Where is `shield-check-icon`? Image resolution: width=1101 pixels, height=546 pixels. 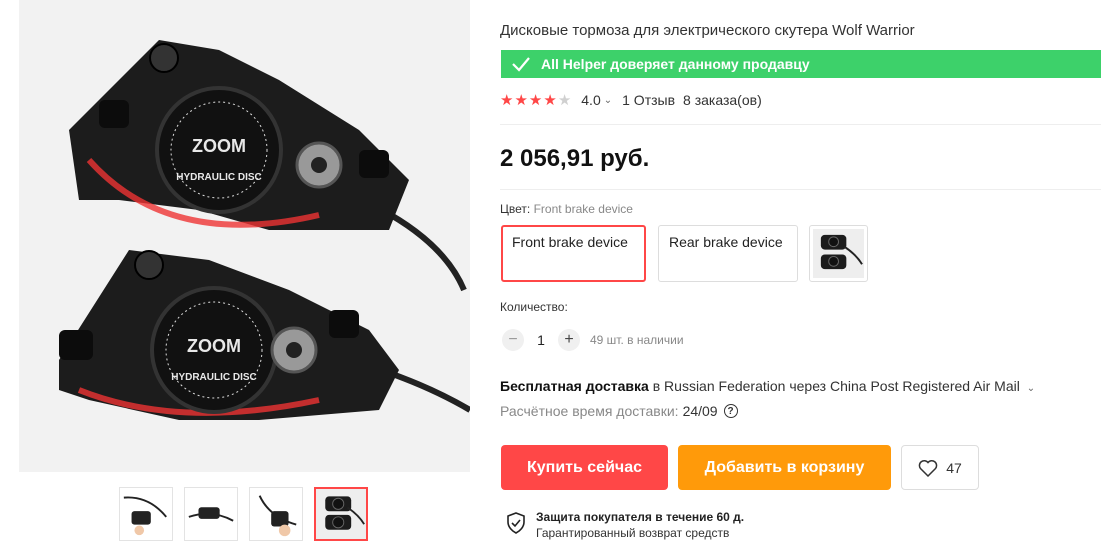
shield-check-icon is located at coordinates (516, 523).